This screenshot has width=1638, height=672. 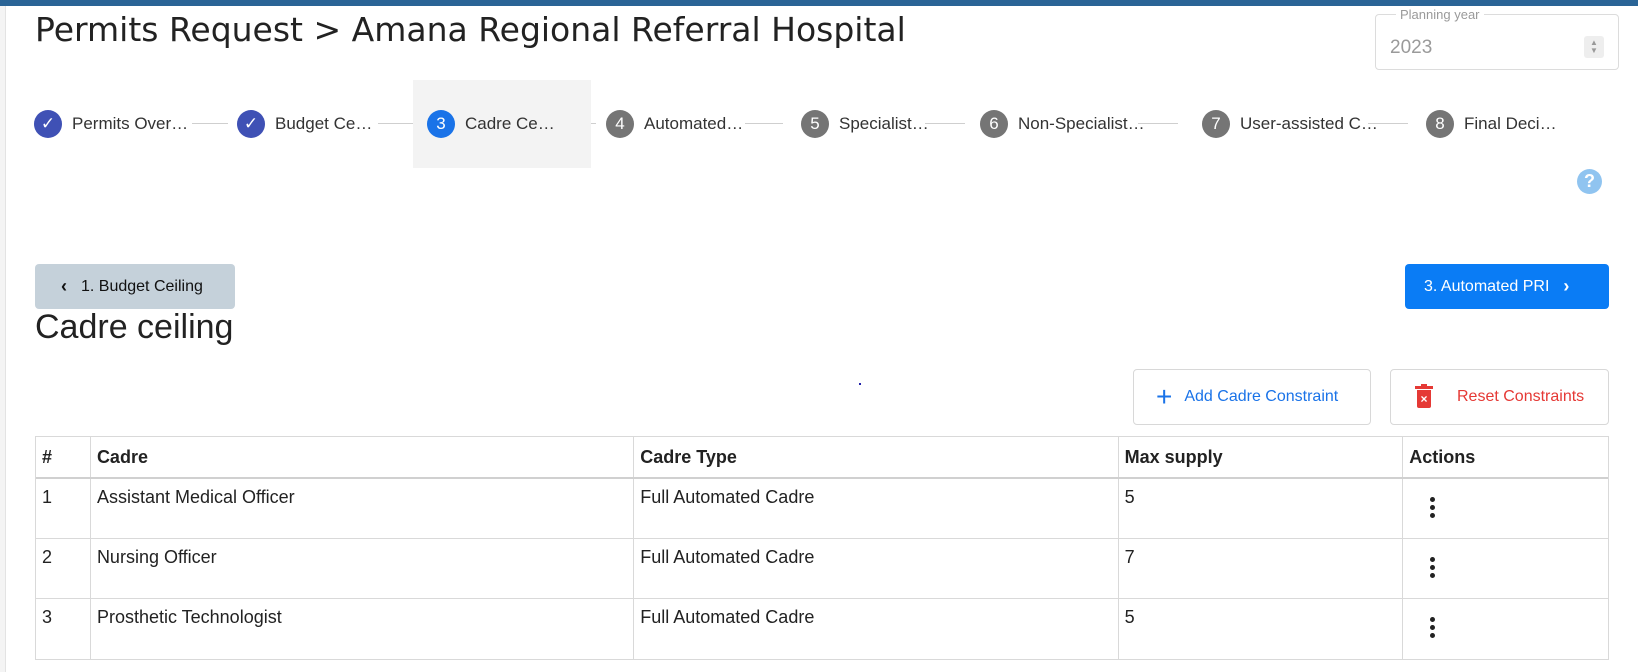 I want to click on section-title: Cadre ceiling, so click(x=134, y=327).